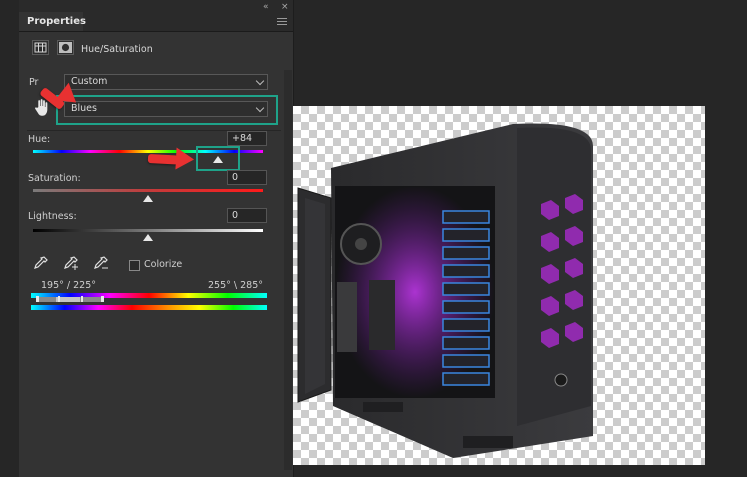 Image resolution: width=747 pixels, height=477 pixels. What do you see at coordinates (148, 190) in the screenshot?
I see `saturation-slider-track` at bounding box center [148, 190].